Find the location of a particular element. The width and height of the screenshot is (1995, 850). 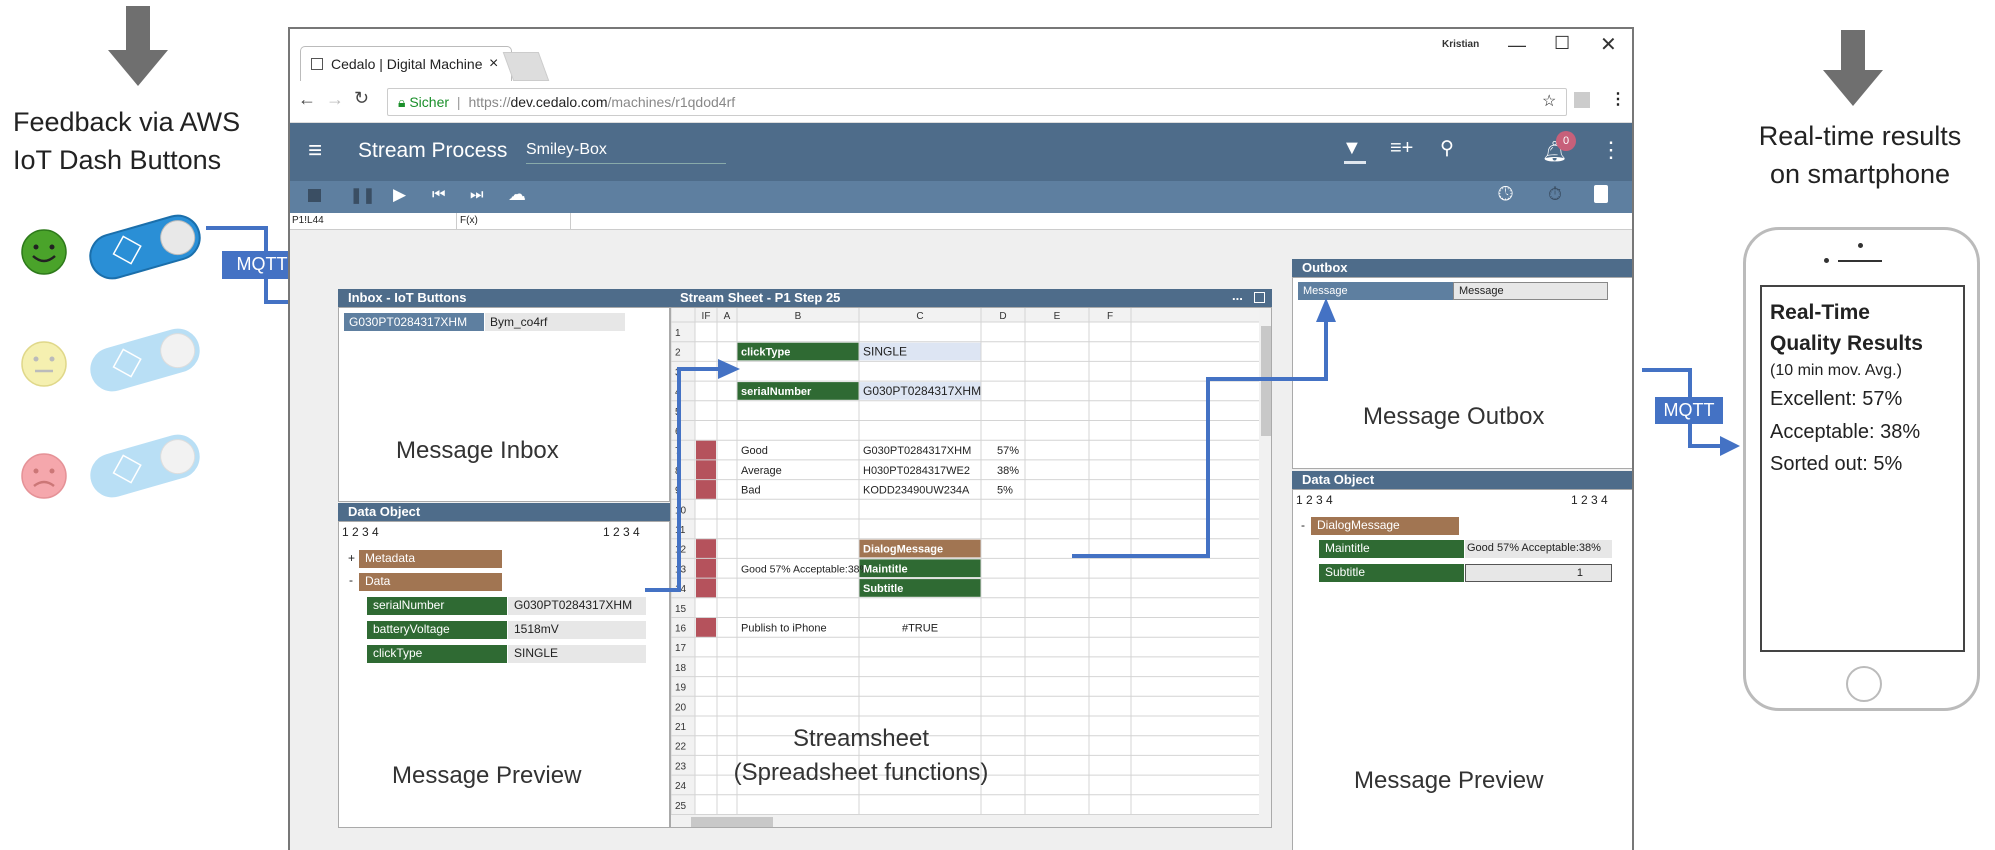

phone-line-excellent: Excellent: 57% is located at coordinates (1836, 399).